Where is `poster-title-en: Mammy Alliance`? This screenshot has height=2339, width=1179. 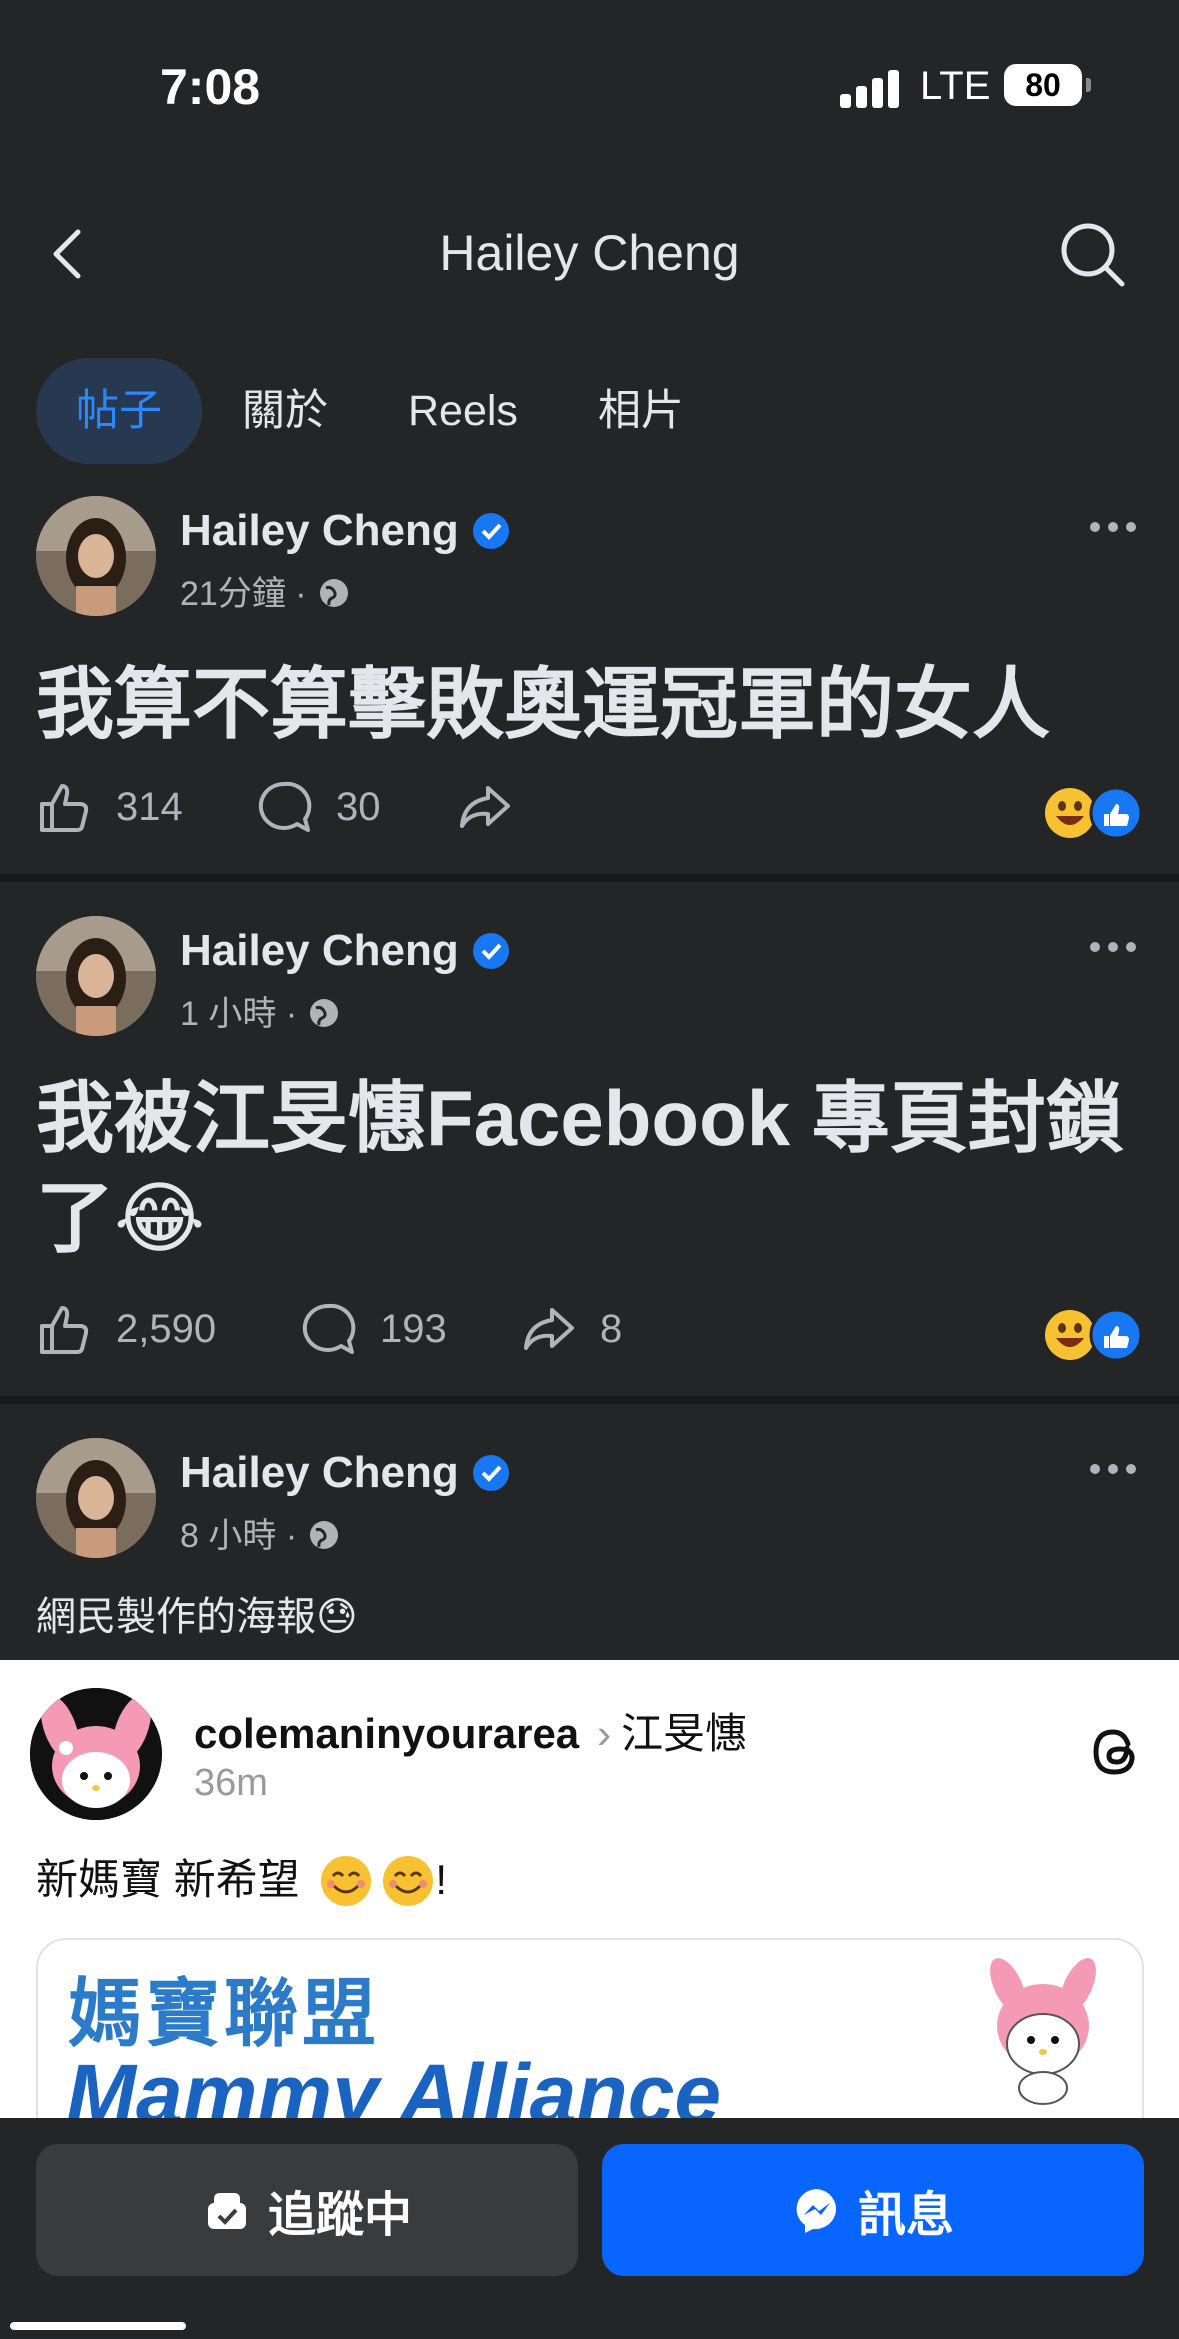
poster-title-en: Mammy Alliance is located at coordinates (394, 2083).